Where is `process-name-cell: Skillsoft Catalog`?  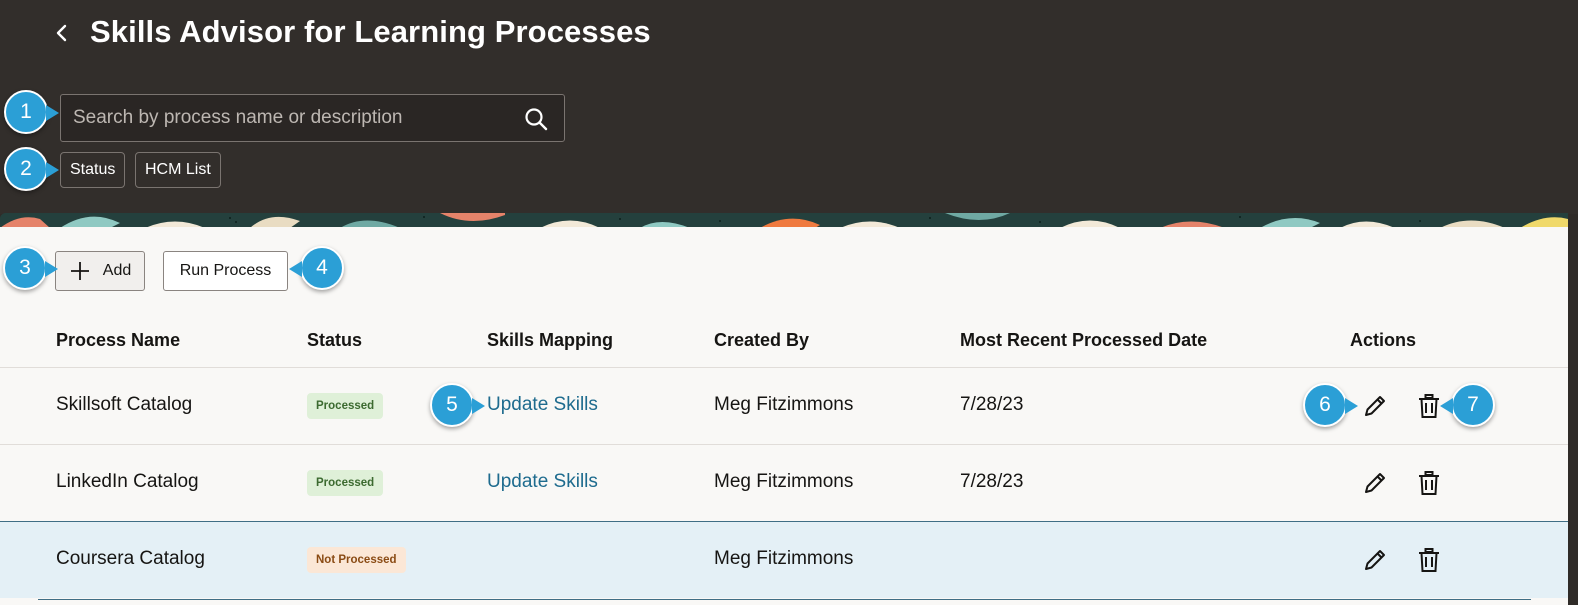 process-name-cell: Skillsoft Catalog is located at coordinates (124, 404).